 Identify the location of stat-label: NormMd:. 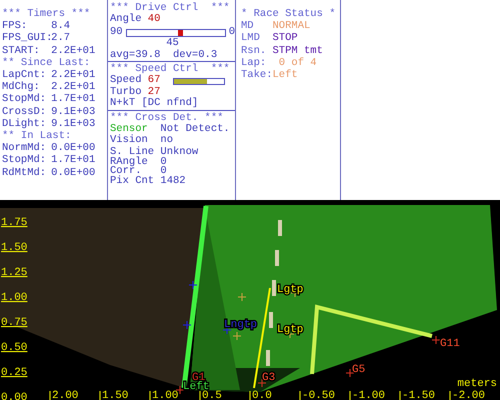
(25, 148).